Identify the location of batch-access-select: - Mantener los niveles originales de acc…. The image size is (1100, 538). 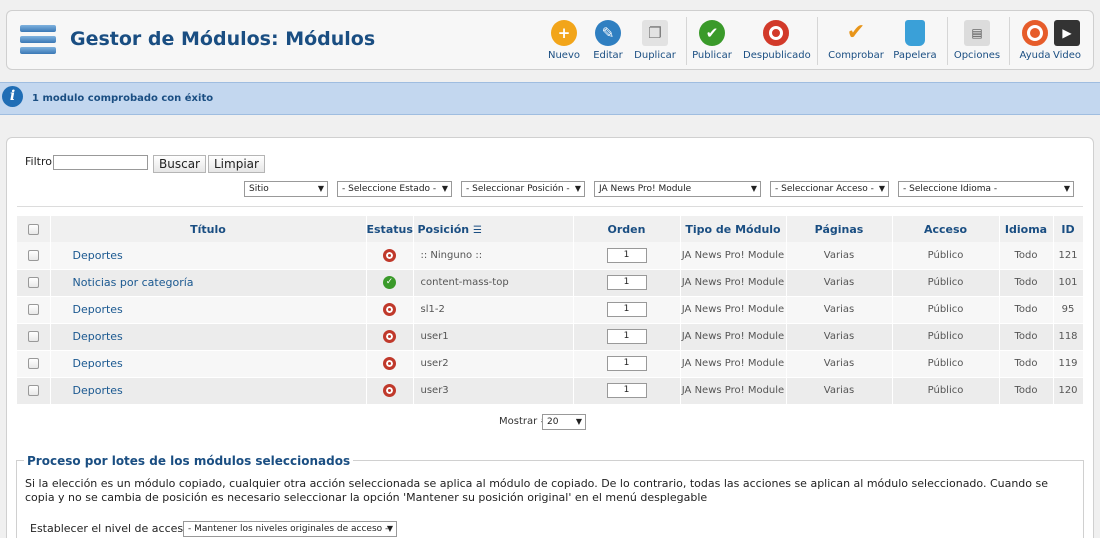
(290, 529).